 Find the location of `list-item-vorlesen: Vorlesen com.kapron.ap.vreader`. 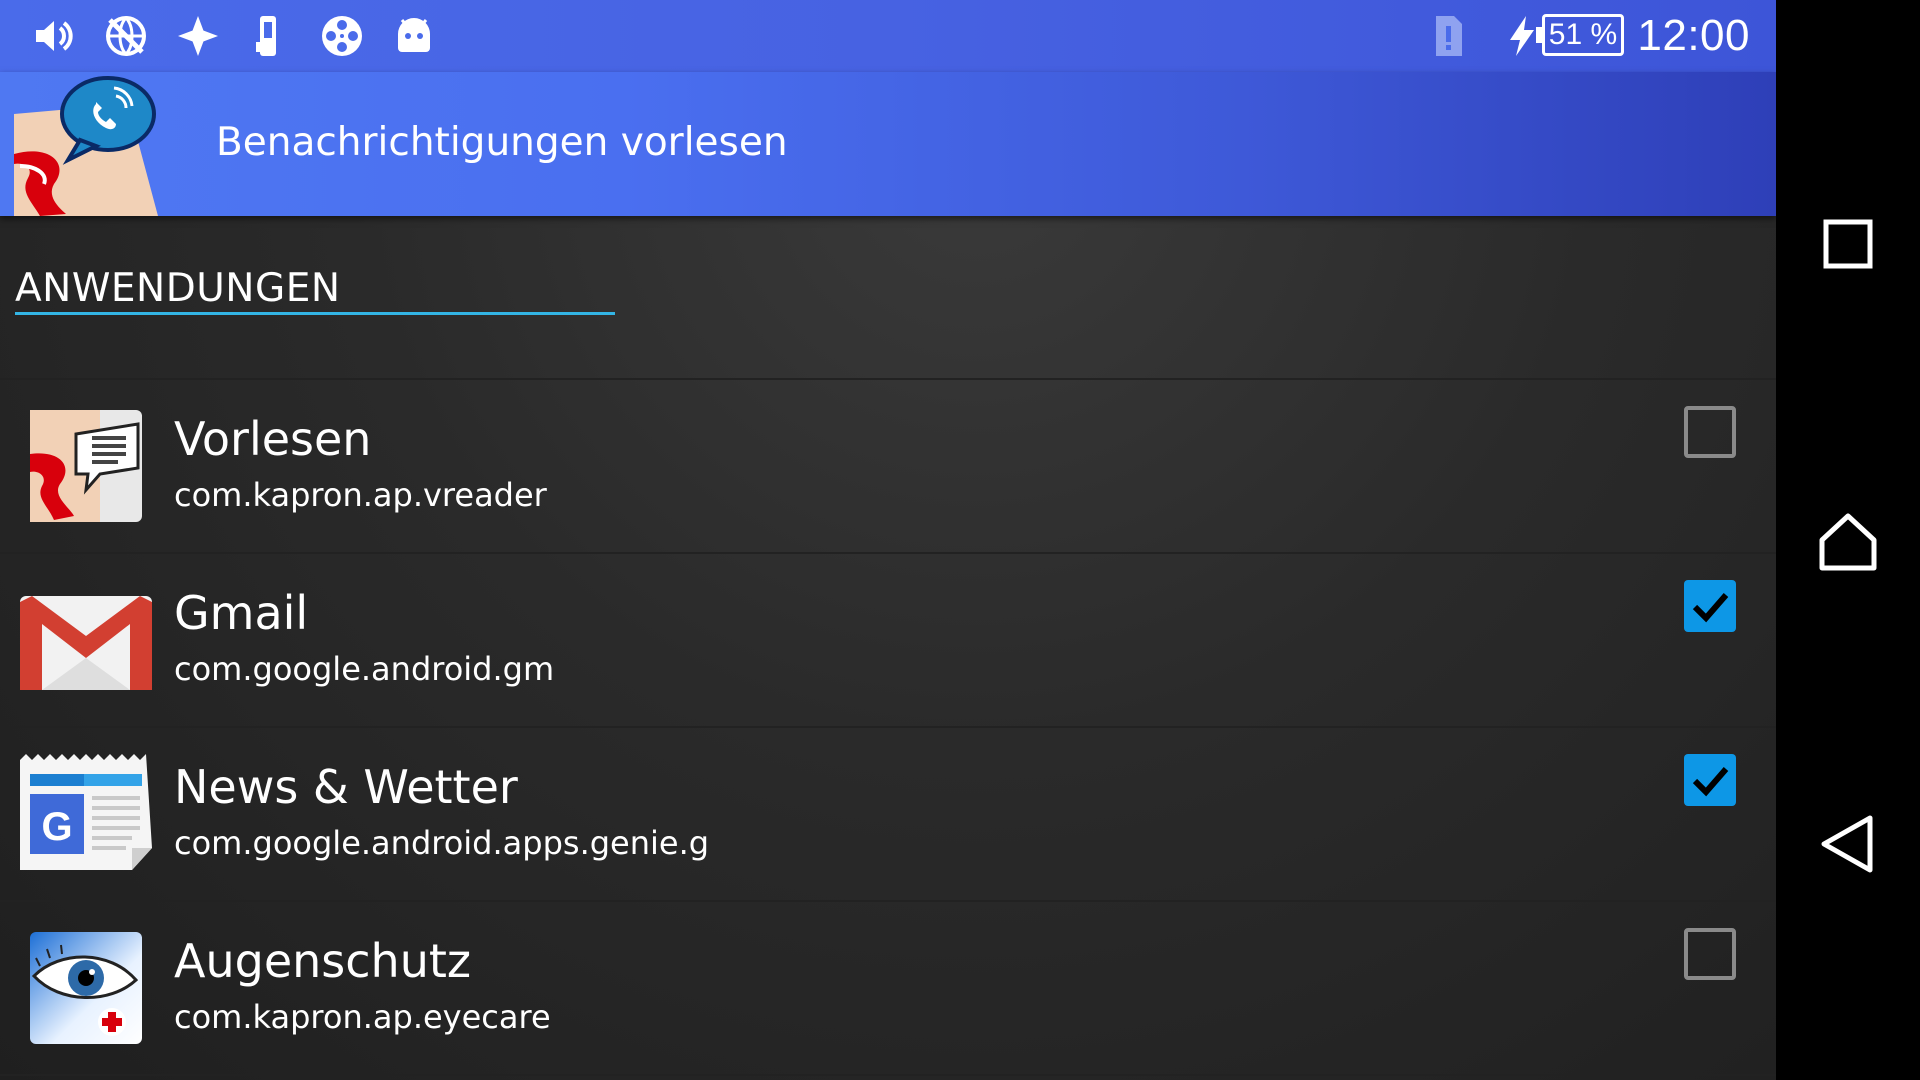

list-item-vorlesen: Vorlesen com.kapron.ap.vreader is located at coordinates (888, 467).